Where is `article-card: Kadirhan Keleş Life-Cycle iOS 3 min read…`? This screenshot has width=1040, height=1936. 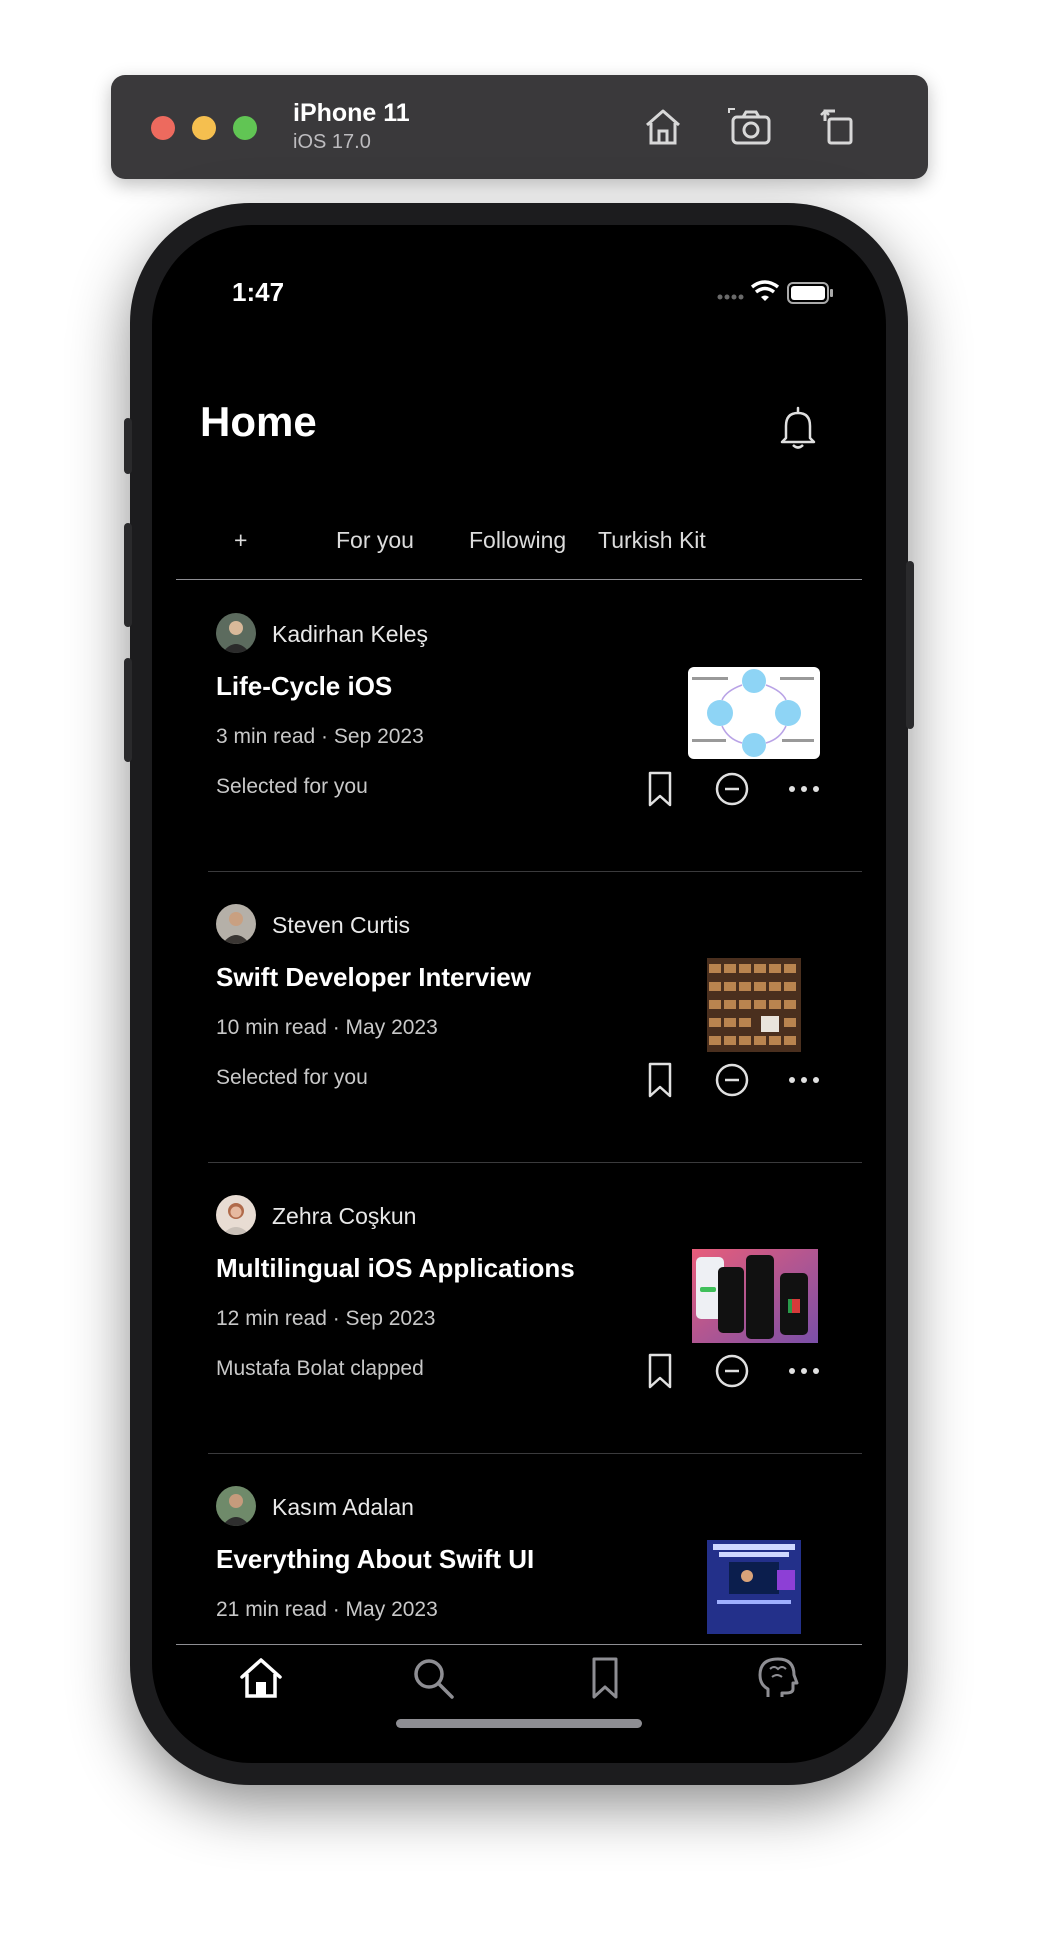 article-card: Kadirhan Keleş Life-Cycle iOS 3 min read… is located at coordinates (535, 726).